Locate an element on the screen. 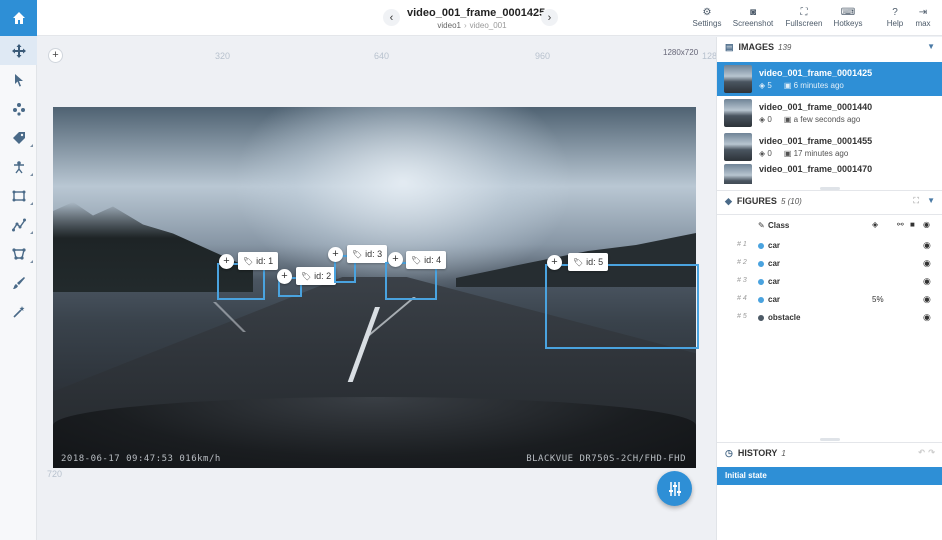  settings-button: ⚙ Settings is located at coordinates (707, 17).